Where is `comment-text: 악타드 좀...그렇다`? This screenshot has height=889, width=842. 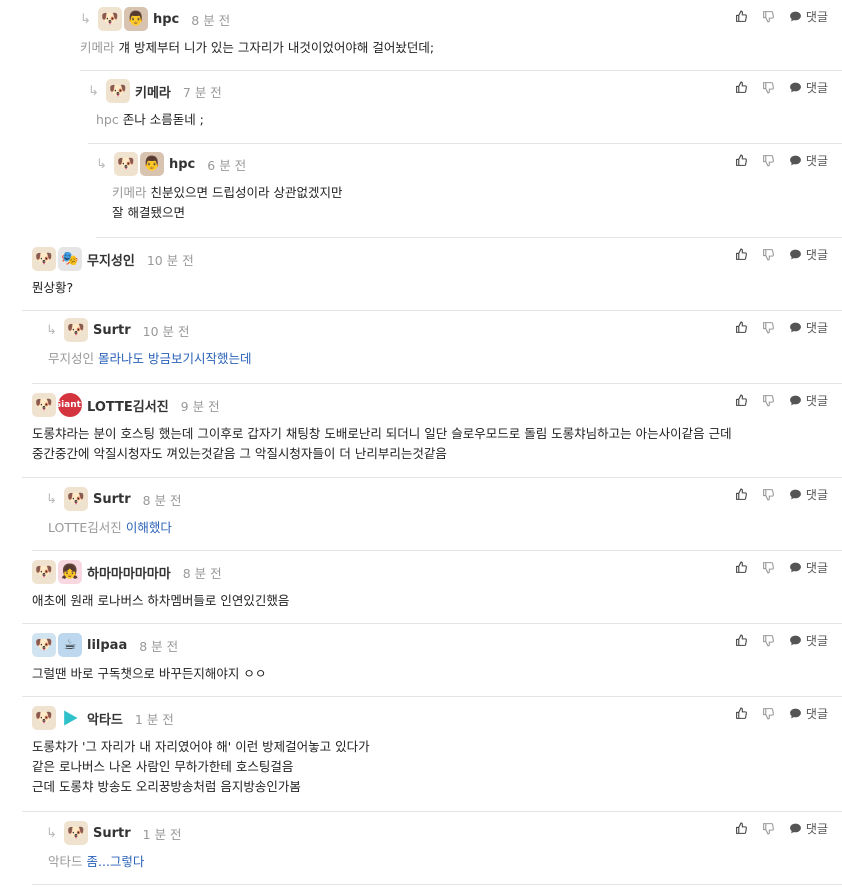 comment-text: 악타드 좀...그렇다 is located at coordinates (96, 861).